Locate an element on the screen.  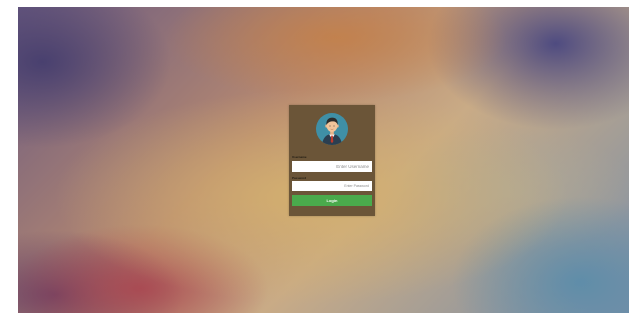
password-label: Password is located at coordinates (299, 178).